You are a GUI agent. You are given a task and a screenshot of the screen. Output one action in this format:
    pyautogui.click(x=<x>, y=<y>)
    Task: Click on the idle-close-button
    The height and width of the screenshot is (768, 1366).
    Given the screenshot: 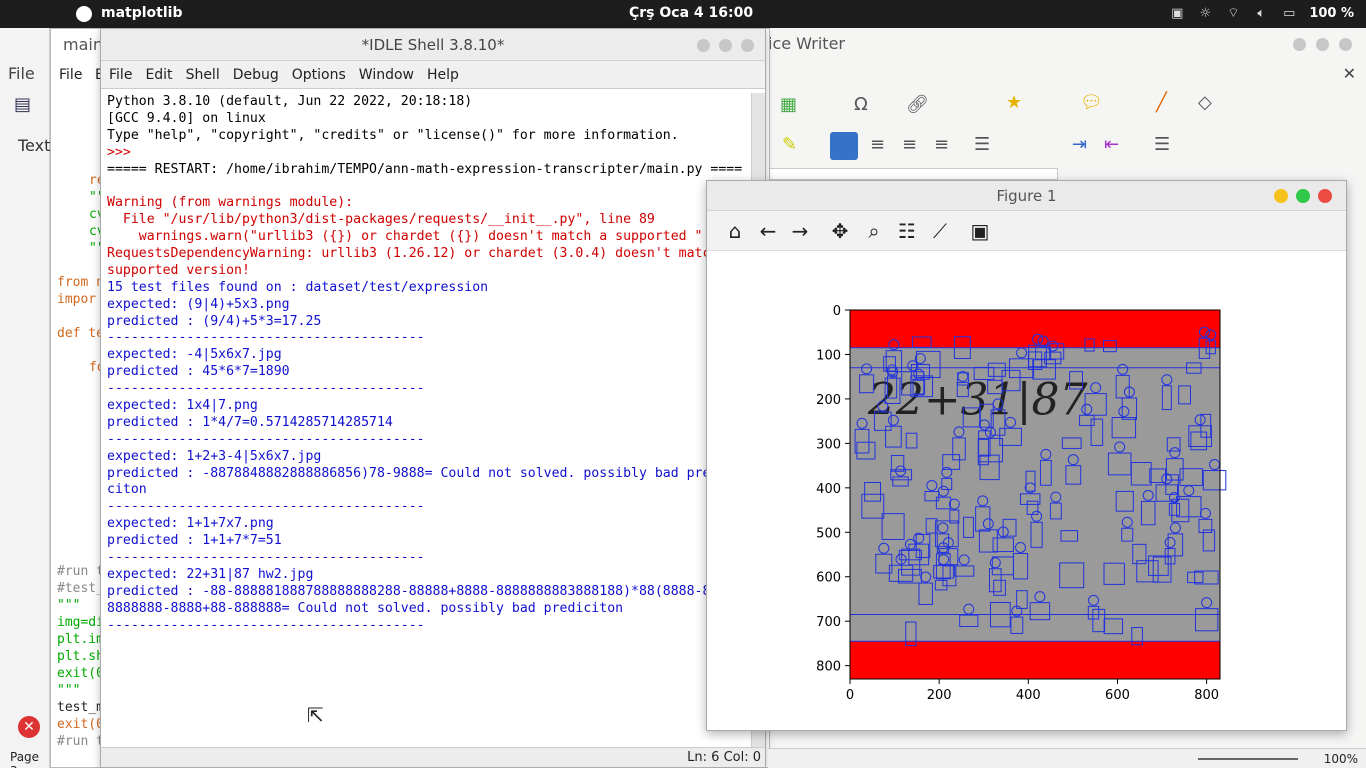 What is the action you would take?
    pyautogui.click(x=747, y=45)
    